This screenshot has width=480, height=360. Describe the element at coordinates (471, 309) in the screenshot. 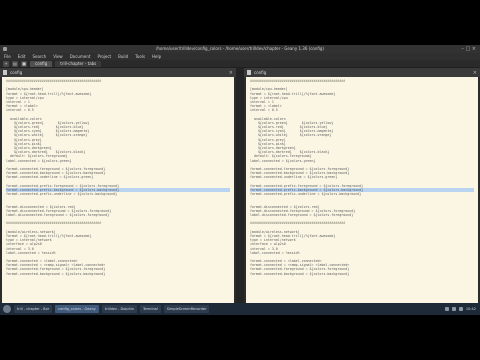

I see `clock: 10:42` at that location.